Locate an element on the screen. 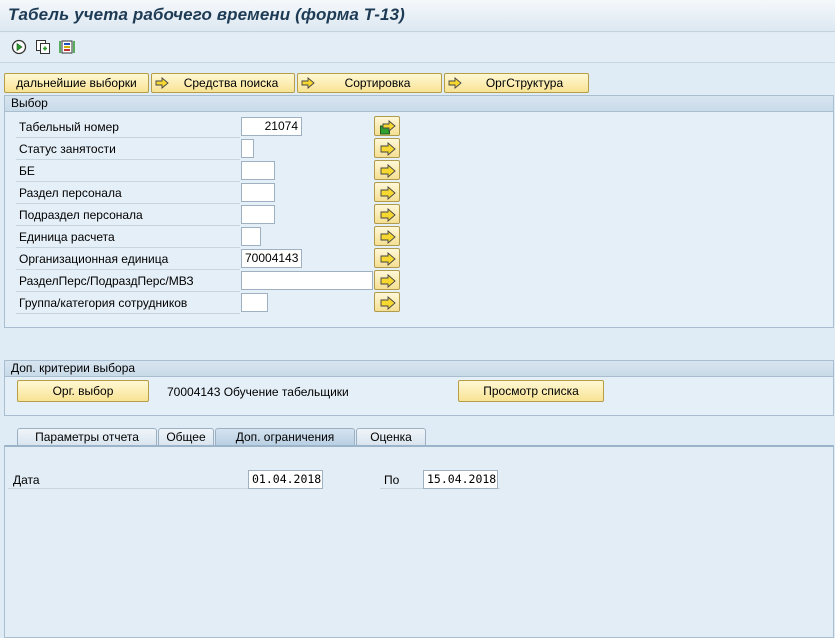 This screenshot has height=638, width=835. further-selections-button: дальнейшие выборки is located at coordinates (76, 83).